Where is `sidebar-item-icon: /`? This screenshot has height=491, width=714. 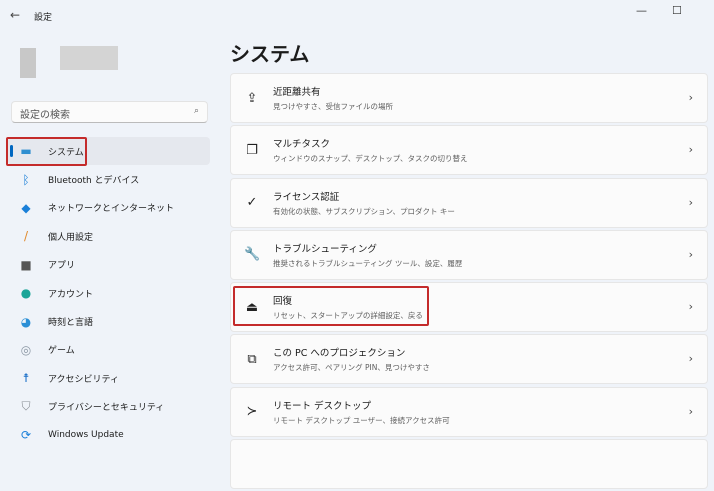
sidebar-item-icon: / is located at coordinates (26, 236).